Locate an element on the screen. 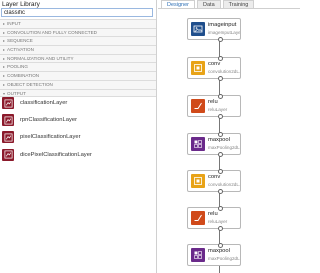 This screenshot has width=320, height=273. layer-result-label: classificationLayer is located at coordinates (44, 103).